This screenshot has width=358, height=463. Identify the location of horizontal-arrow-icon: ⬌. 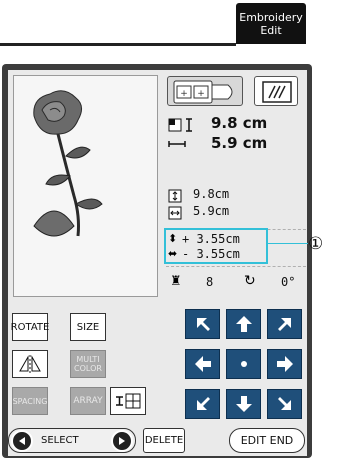
(173, 253).